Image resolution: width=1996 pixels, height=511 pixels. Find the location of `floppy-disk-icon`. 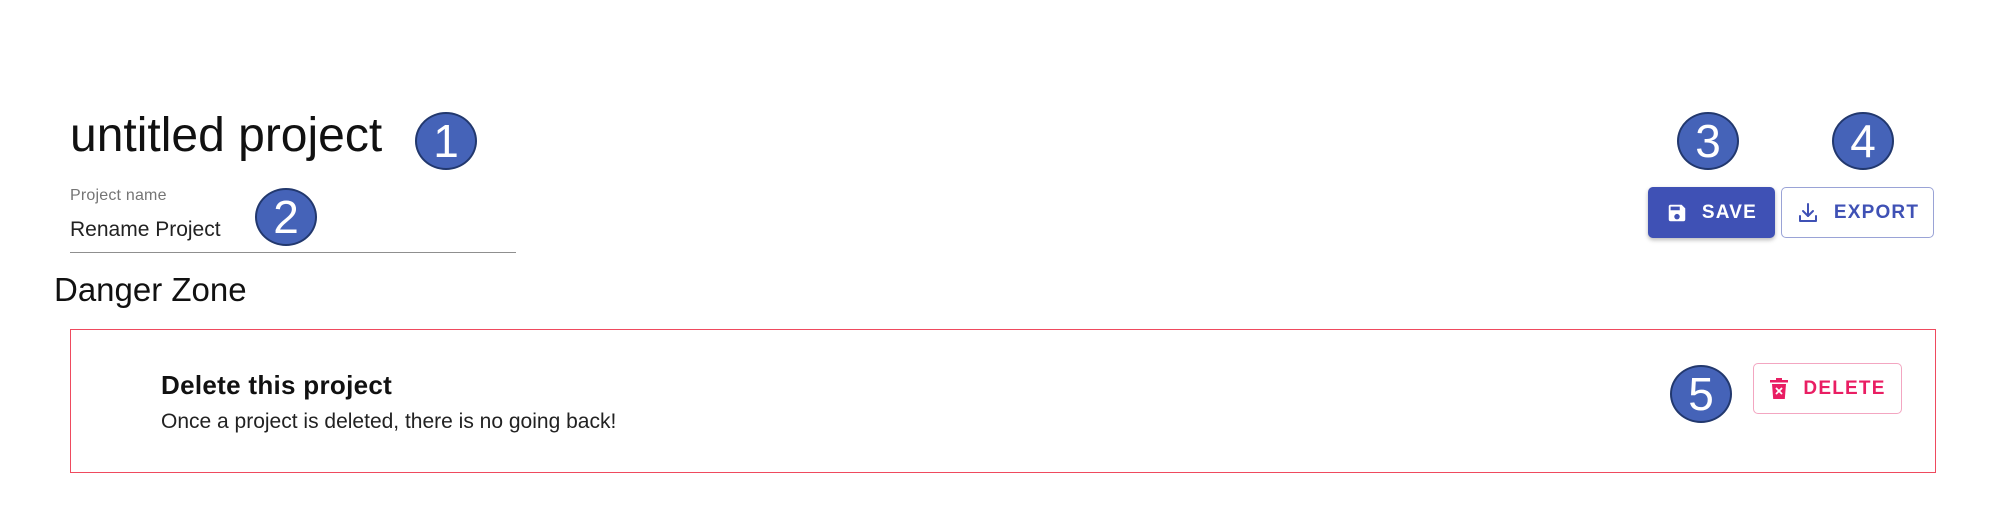

floppy-disk-icon is located at coordinates (1677, 213).